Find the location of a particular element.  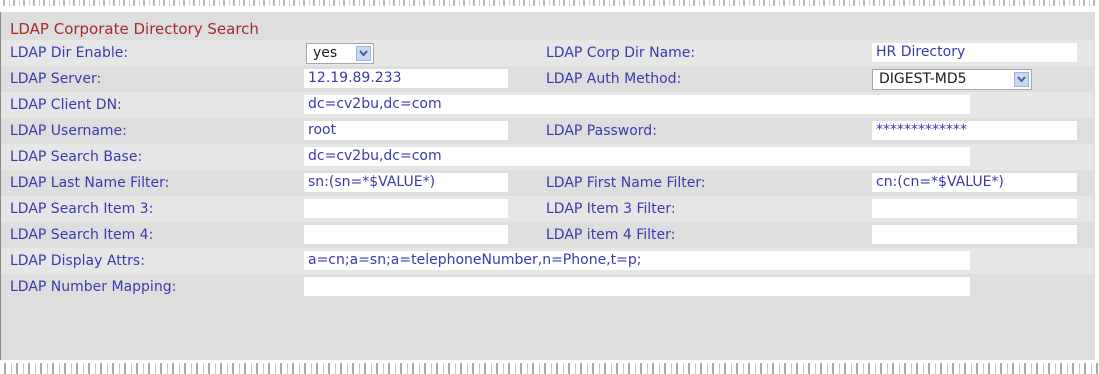

row-ldap-client-dn: LDAP Client DN: dc=cv2bu,dc=com is located at coordinates (547, 105).